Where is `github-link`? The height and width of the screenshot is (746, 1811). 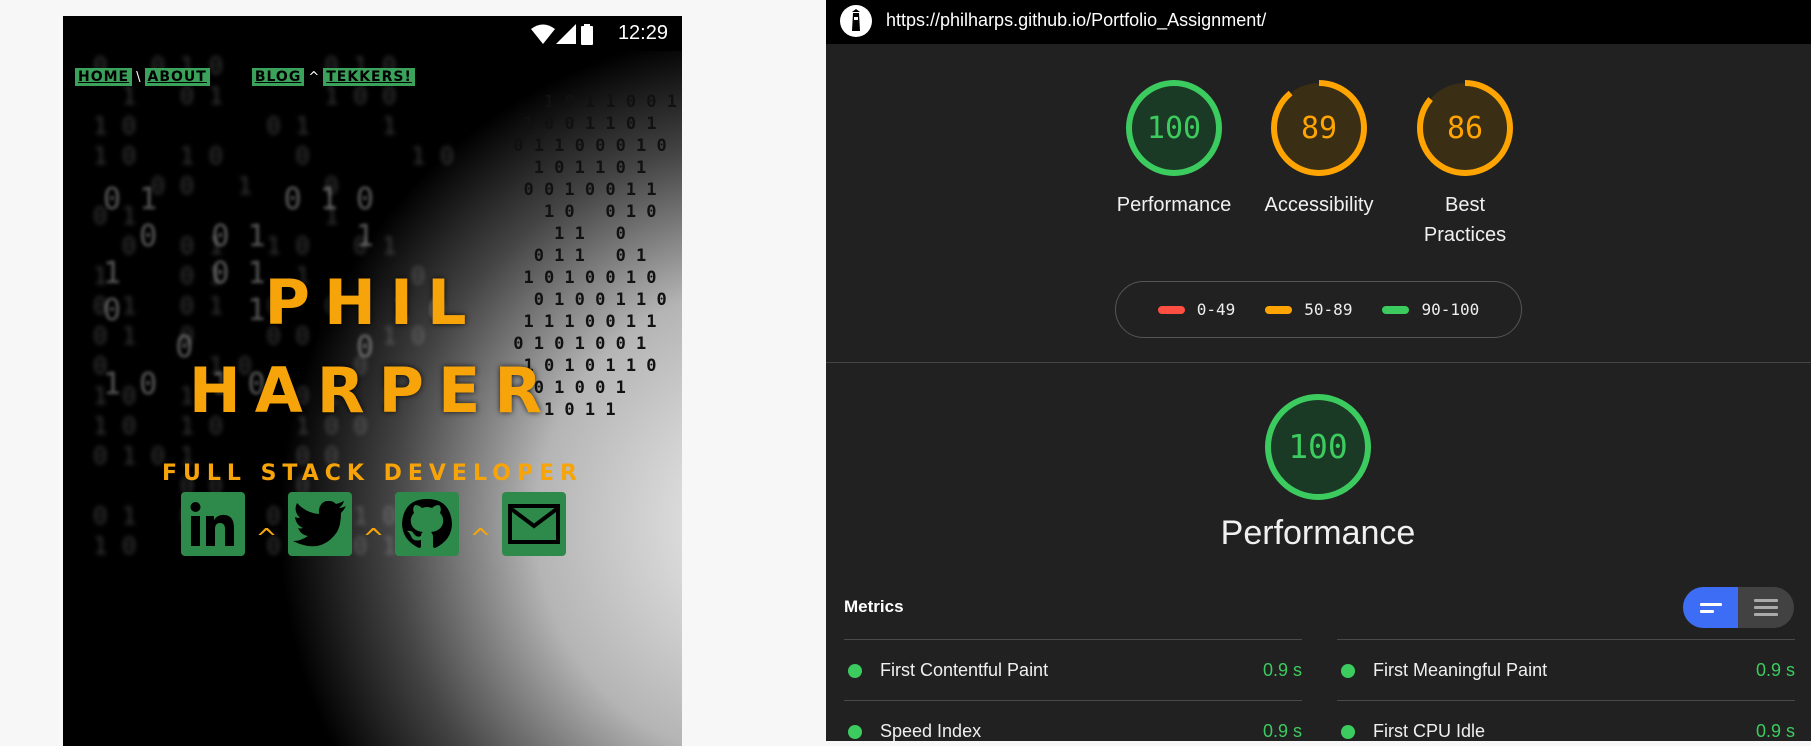
github-link is located at coordinates (427, 524).